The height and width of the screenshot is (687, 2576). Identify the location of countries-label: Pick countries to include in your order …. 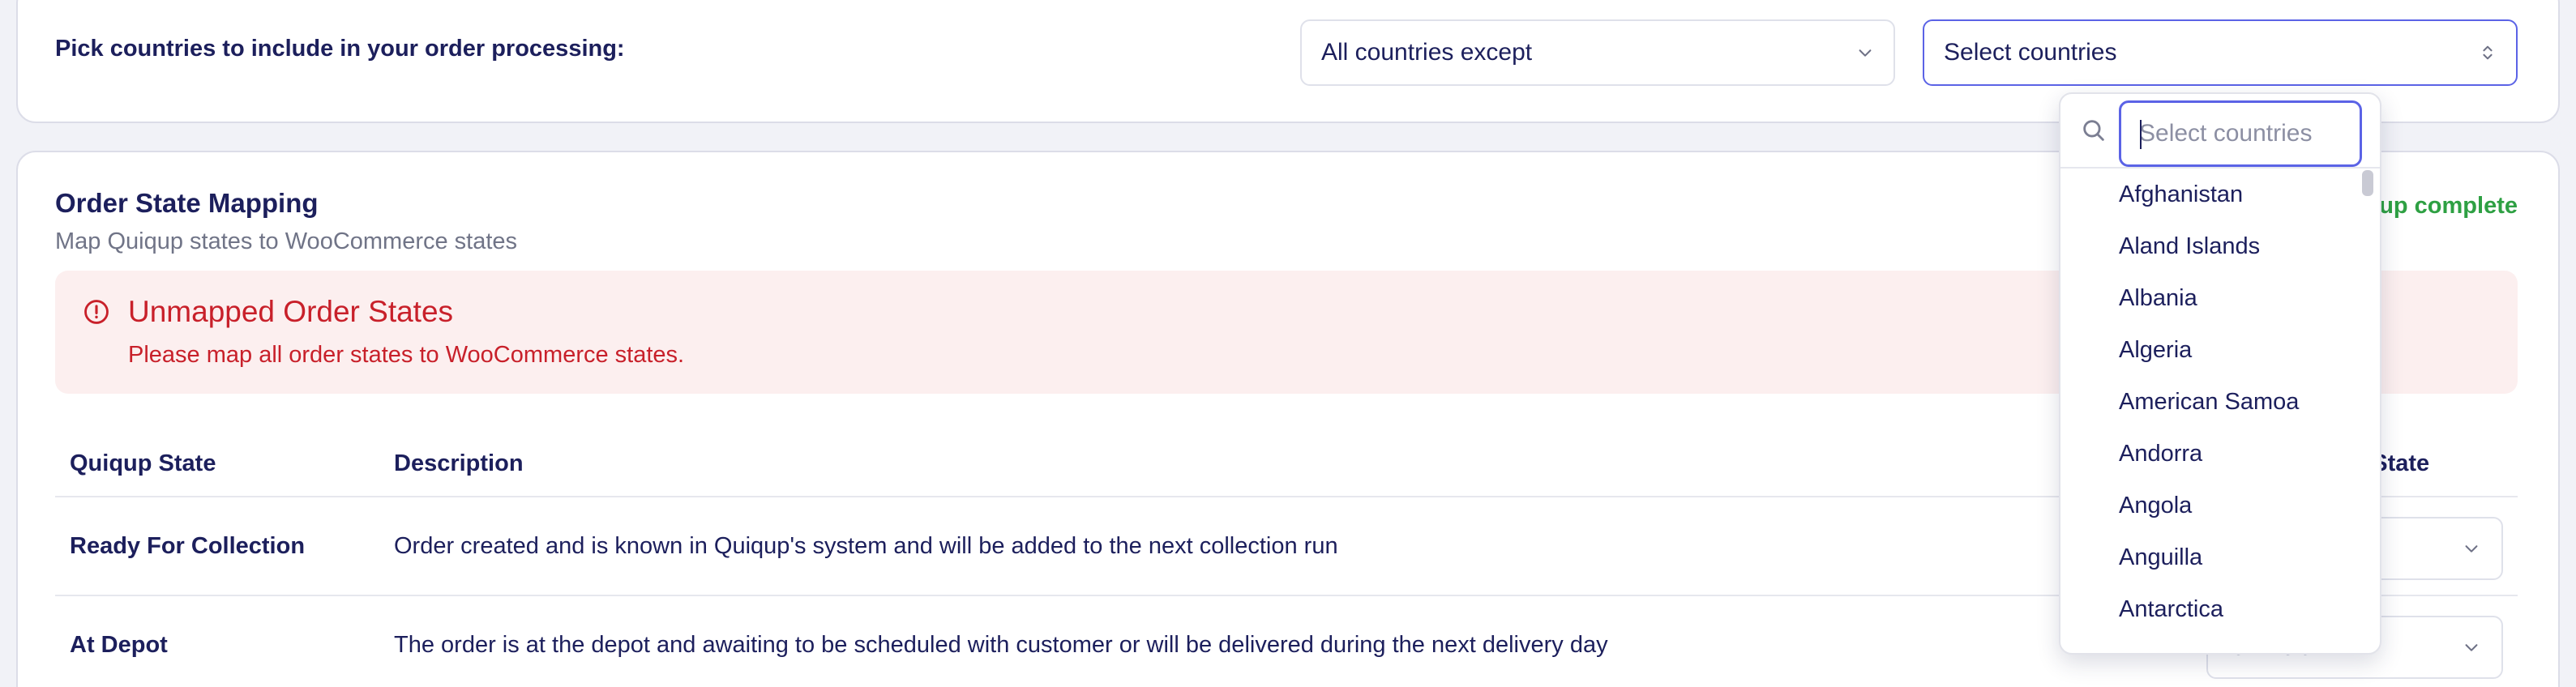
(340, 49).